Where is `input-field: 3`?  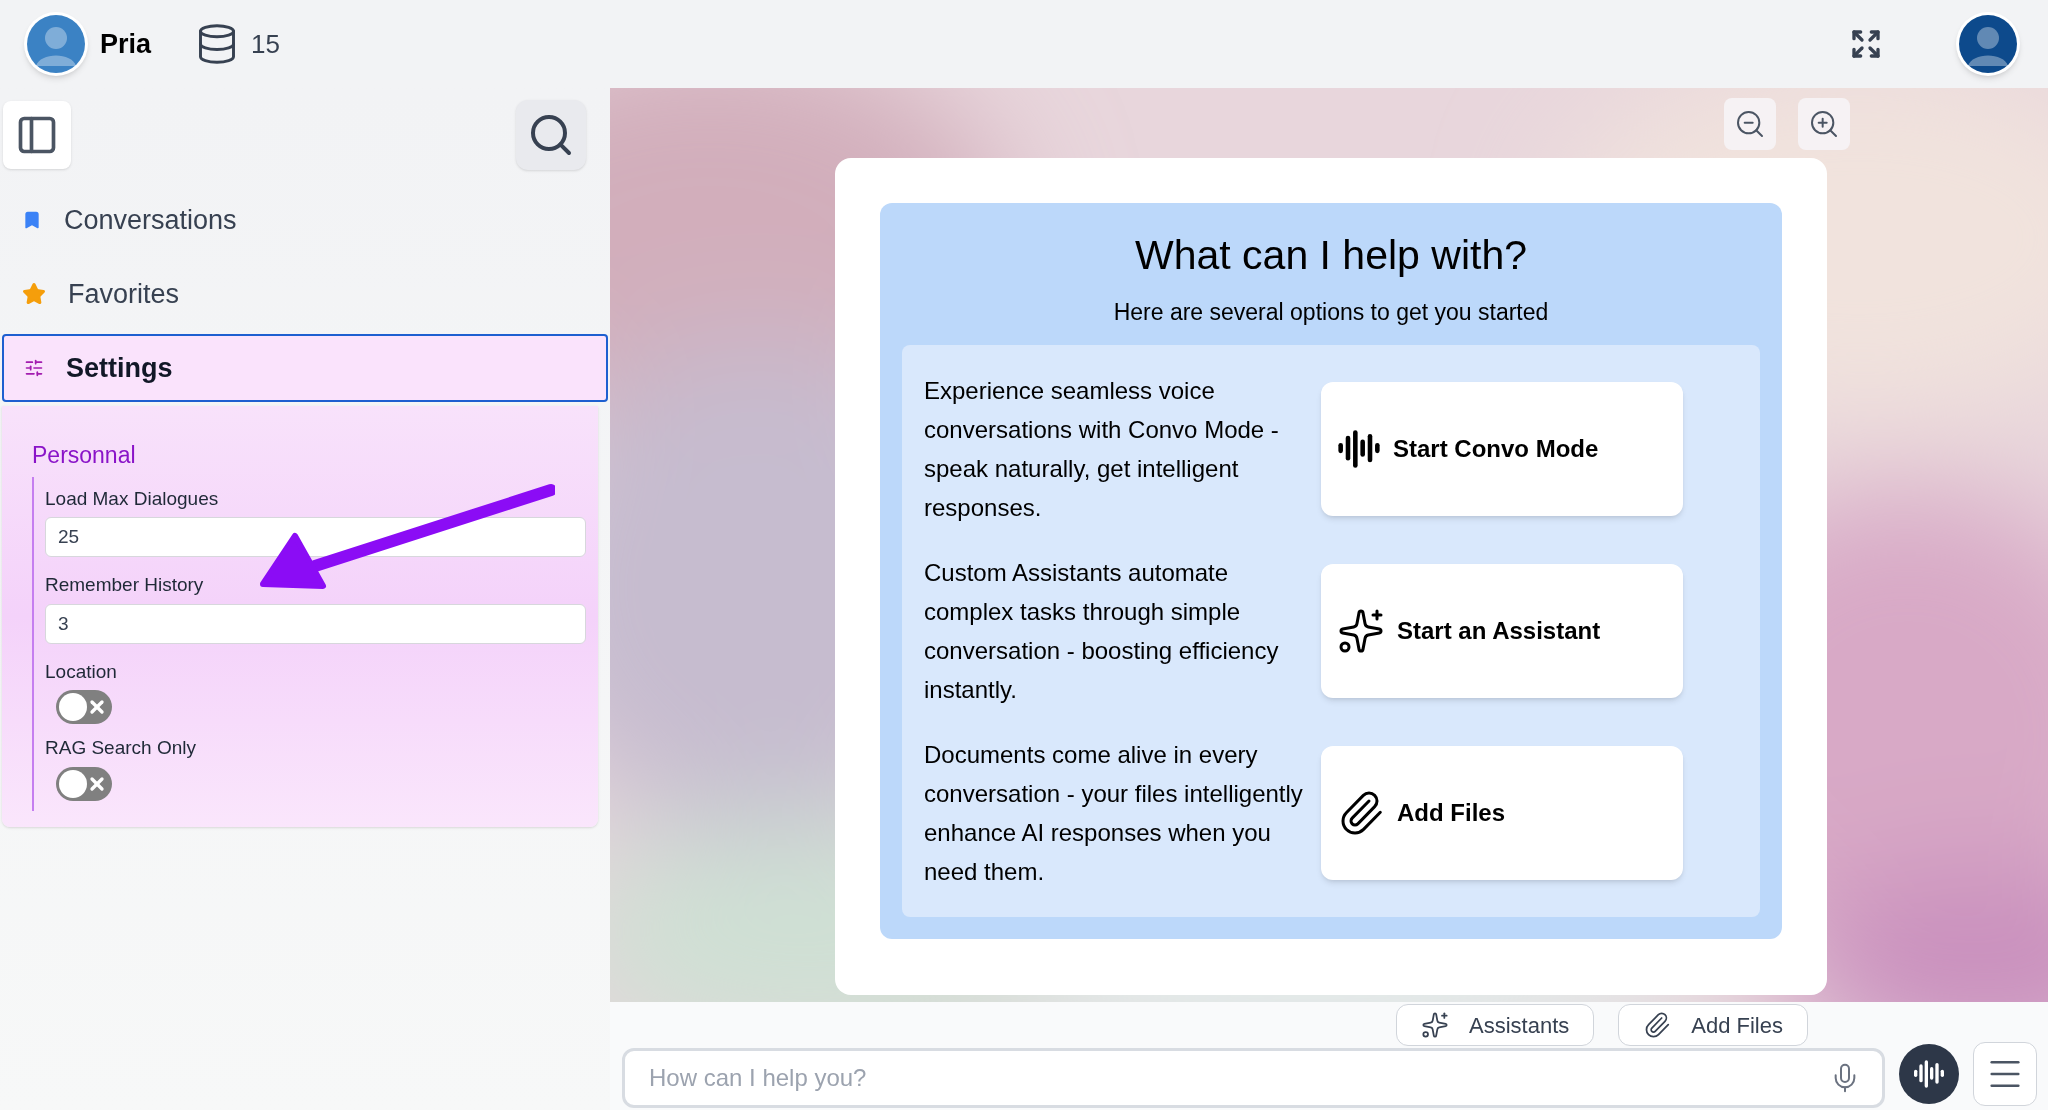
input-field: 3 is located at coordinates (315, 623).